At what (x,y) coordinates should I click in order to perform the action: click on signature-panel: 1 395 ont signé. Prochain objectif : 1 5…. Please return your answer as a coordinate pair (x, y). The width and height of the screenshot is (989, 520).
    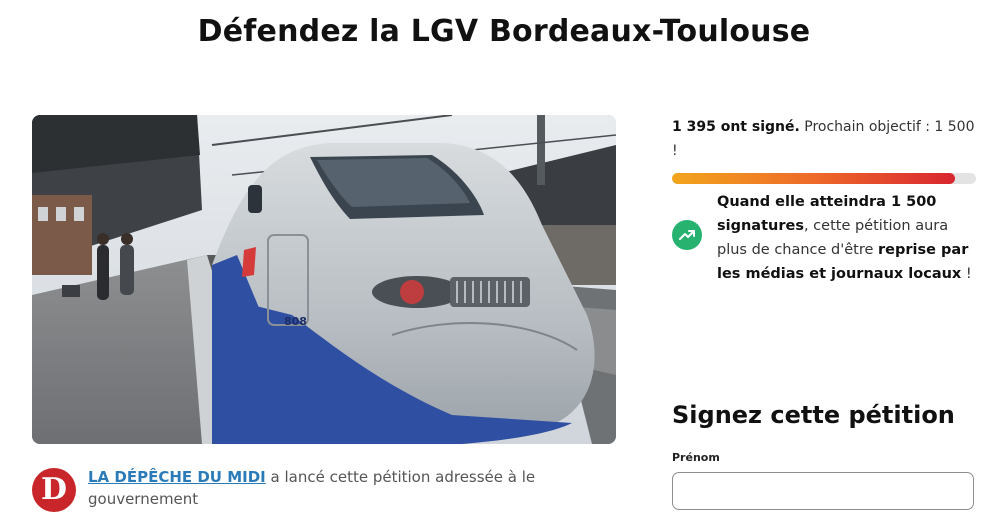
    Looking at the image, I should click on (824, 202).